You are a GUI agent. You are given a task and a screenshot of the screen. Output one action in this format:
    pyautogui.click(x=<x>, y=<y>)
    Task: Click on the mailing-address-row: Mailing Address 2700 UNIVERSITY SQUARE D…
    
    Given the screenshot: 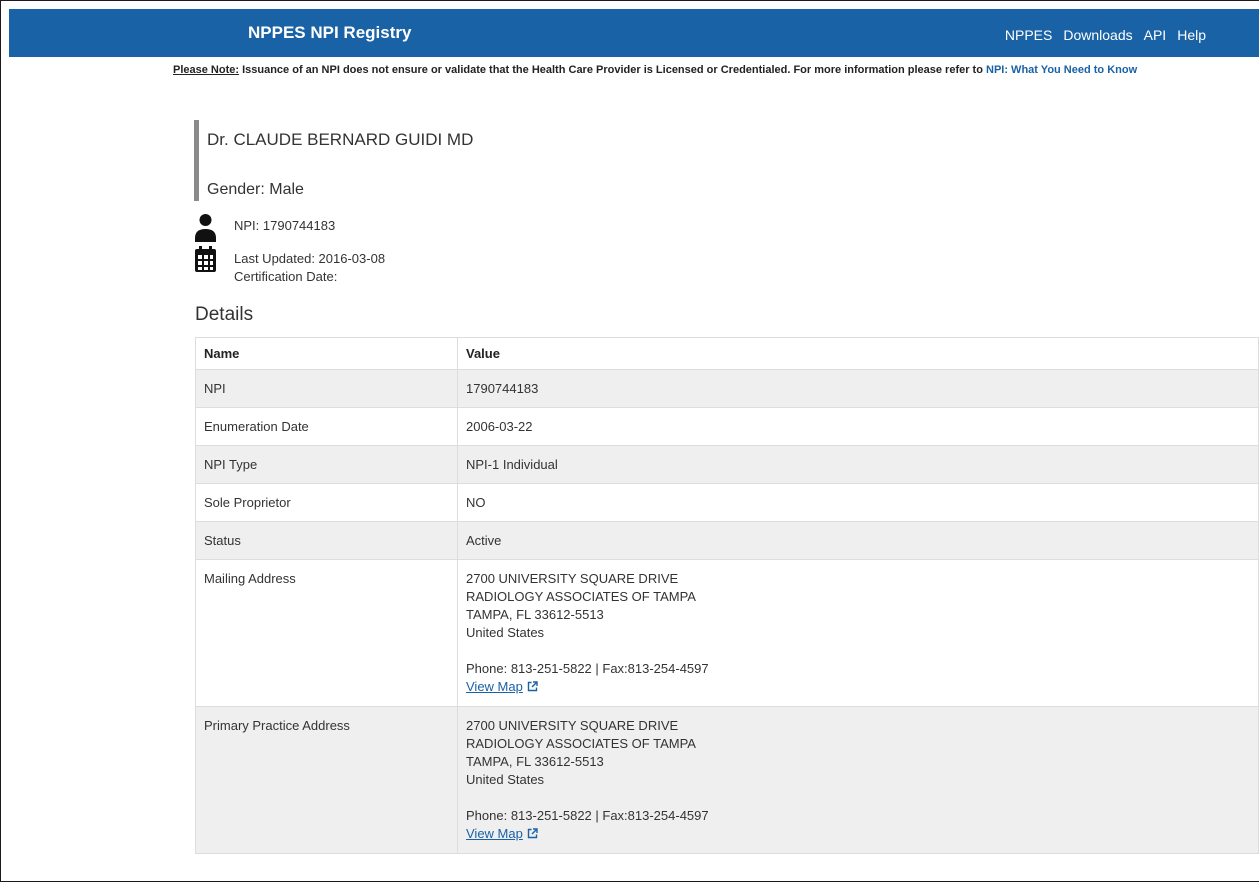 What is the action you would take?
    pyautogui.click(x=727, y=633)
    